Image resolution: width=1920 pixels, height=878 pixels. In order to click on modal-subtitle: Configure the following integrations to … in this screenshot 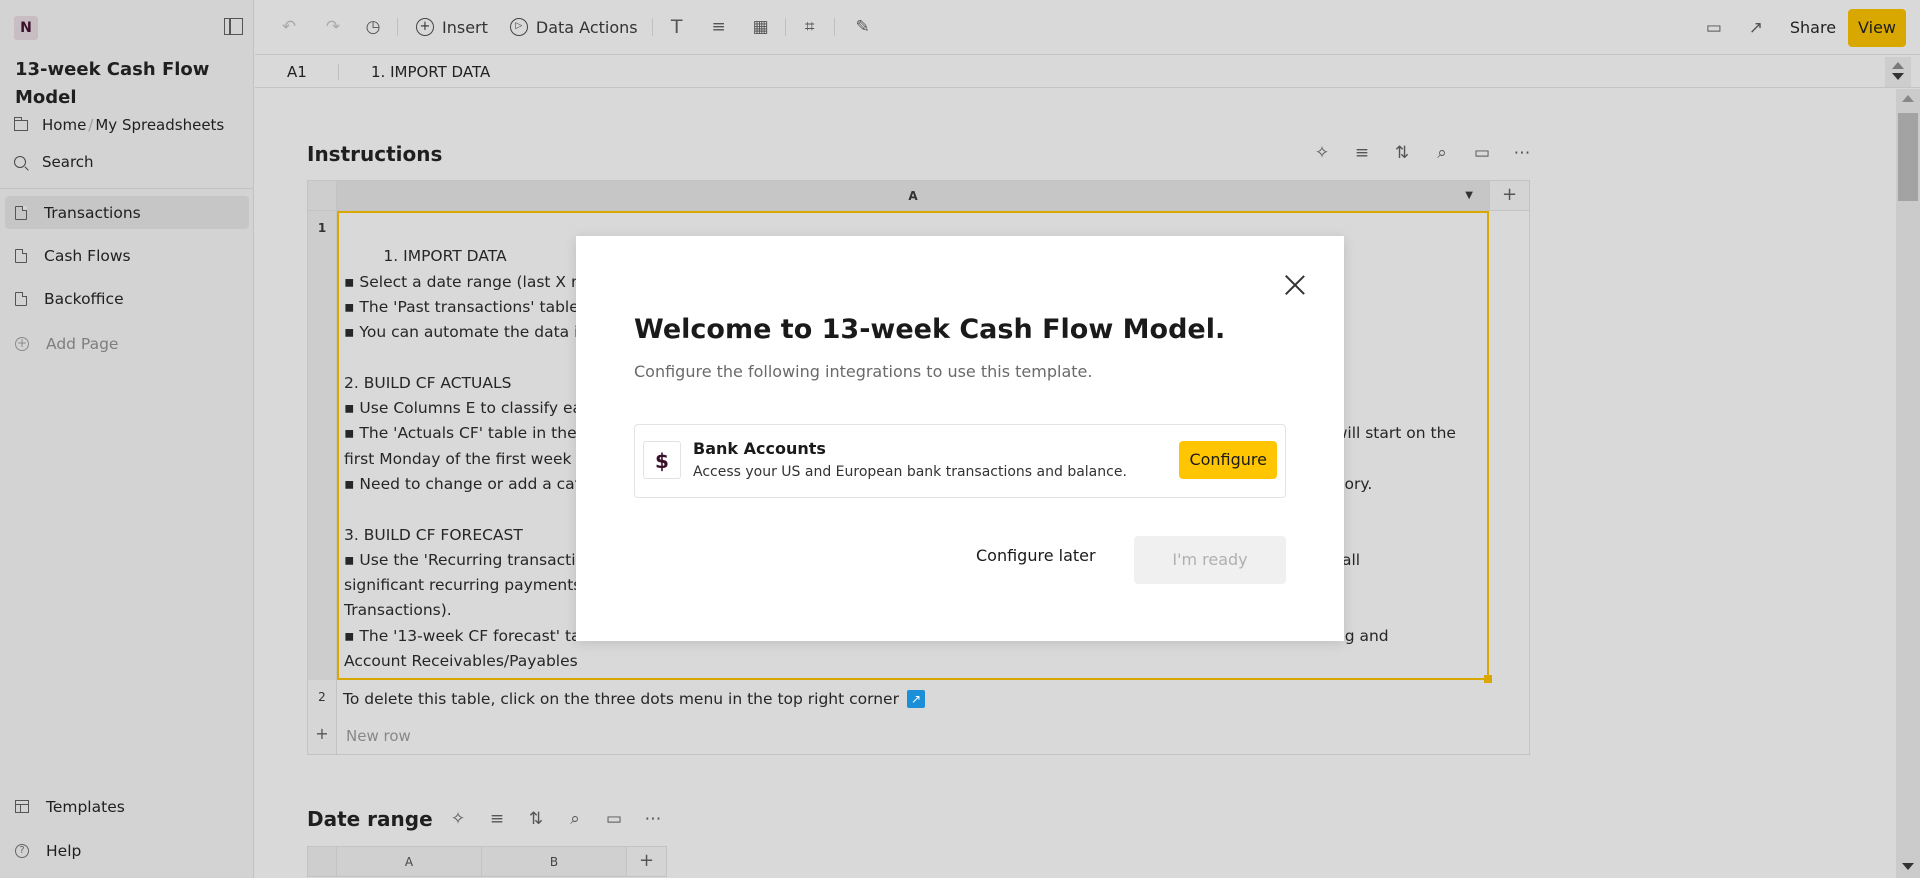, I will do `click(863, 371)`.